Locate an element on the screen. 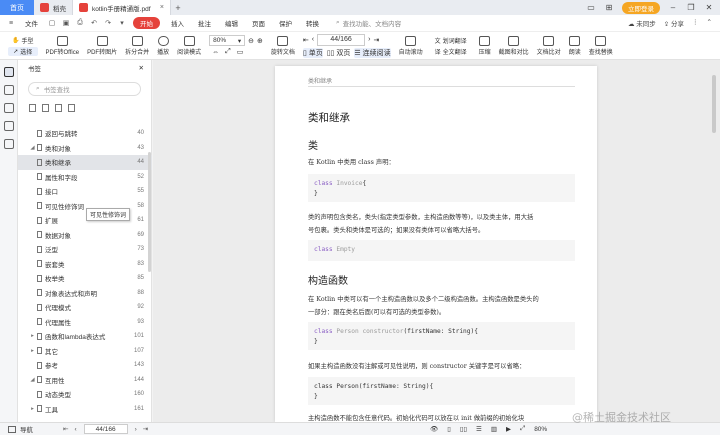 This screenshot has width=720, height=435. tab-pdf-document: kotlin手册精通版.pdf × is located at coordinates (122, 7).